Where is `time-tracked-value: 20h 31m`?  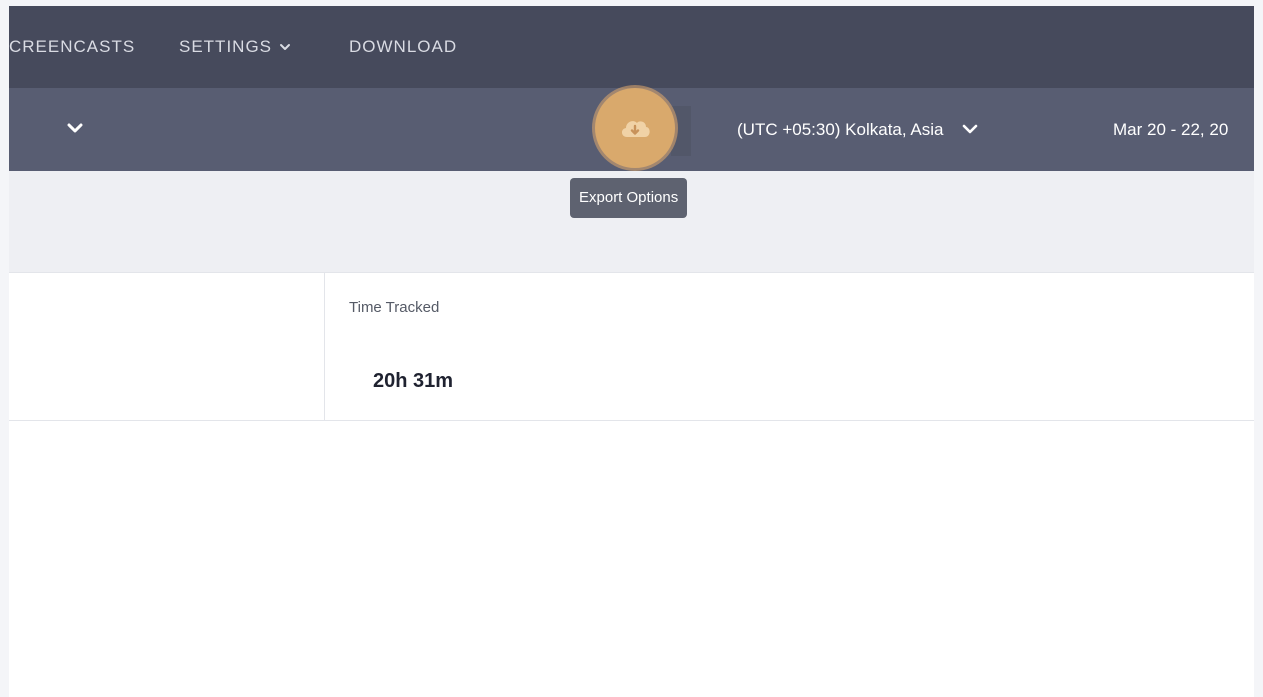
time-tracked-value: 20h 31m is located at coordinates (413, 381).